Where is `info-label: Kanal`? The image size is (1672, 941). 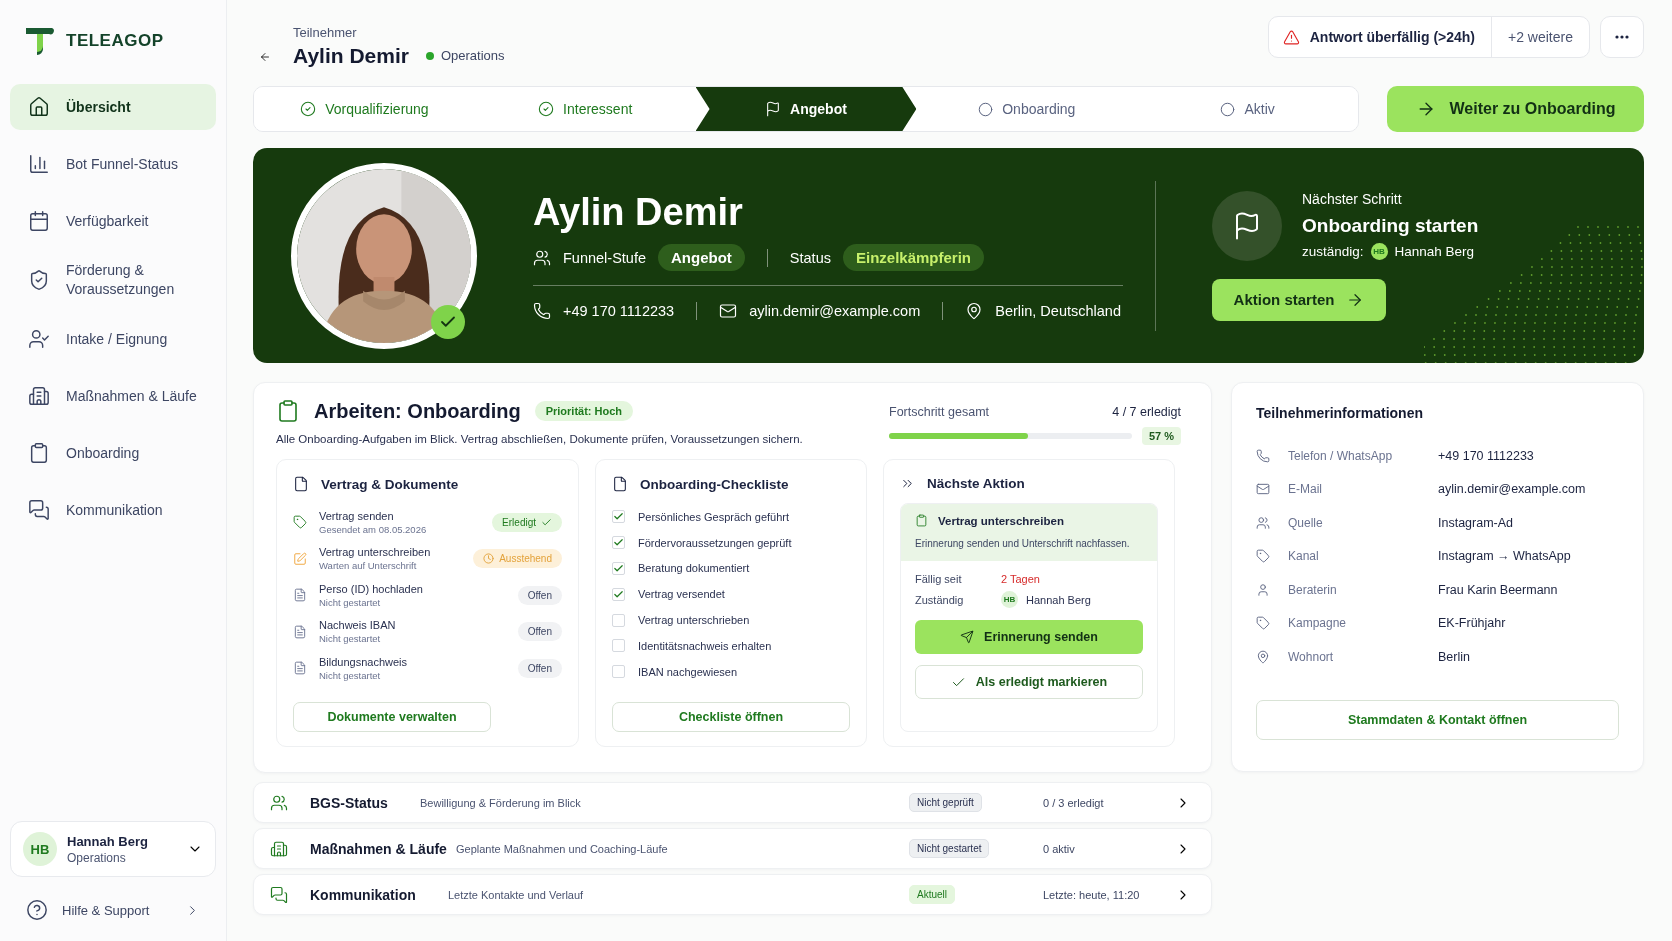 info-label: Kanal is located at coordinates (1304, 556).